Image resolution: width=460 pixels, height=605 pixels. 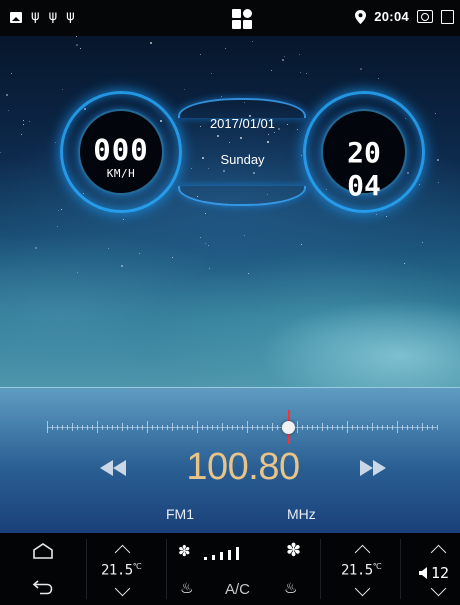 What do you see at coordinates (242, 123) in the screenshot?
I see `date-text: 2017/01/01` at bounding box center [242, 123].